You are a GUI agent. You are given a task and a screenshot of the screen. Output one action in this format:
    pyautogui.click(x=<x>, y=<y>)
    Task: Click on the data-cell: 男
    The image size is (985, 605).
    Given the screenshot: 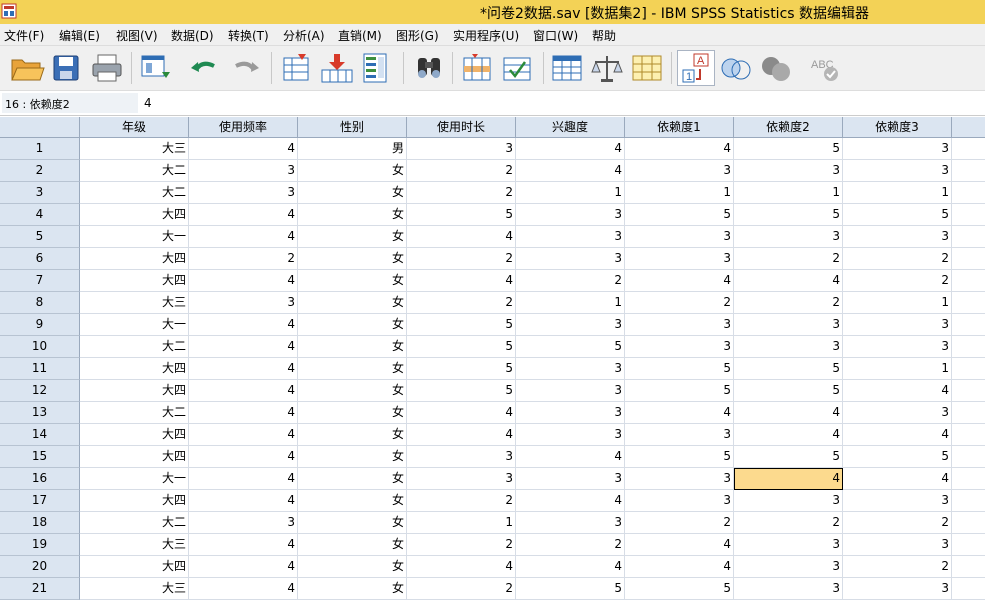 What is the action you would take?
    pyautogui.click(x=352, y=149)
    